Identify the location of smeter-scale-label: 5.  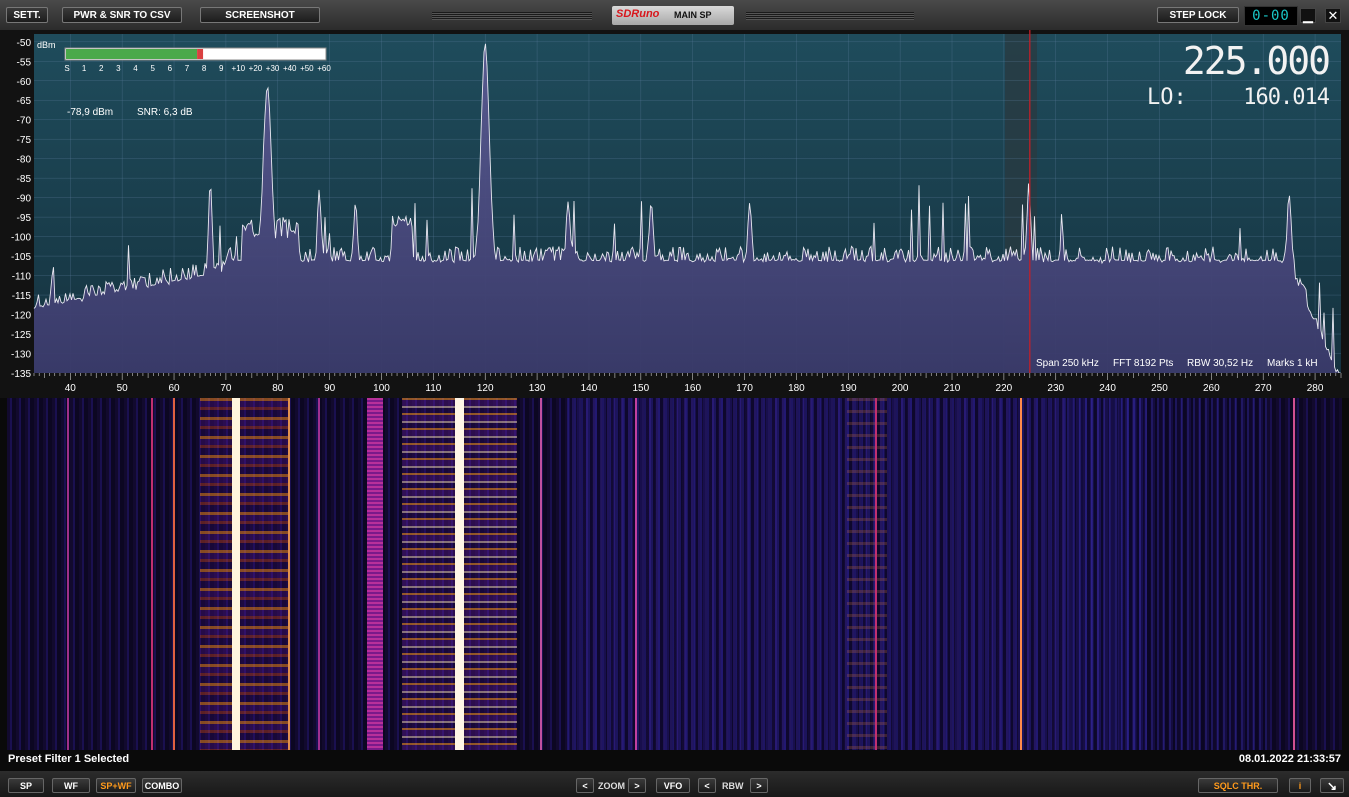
(152, 68).